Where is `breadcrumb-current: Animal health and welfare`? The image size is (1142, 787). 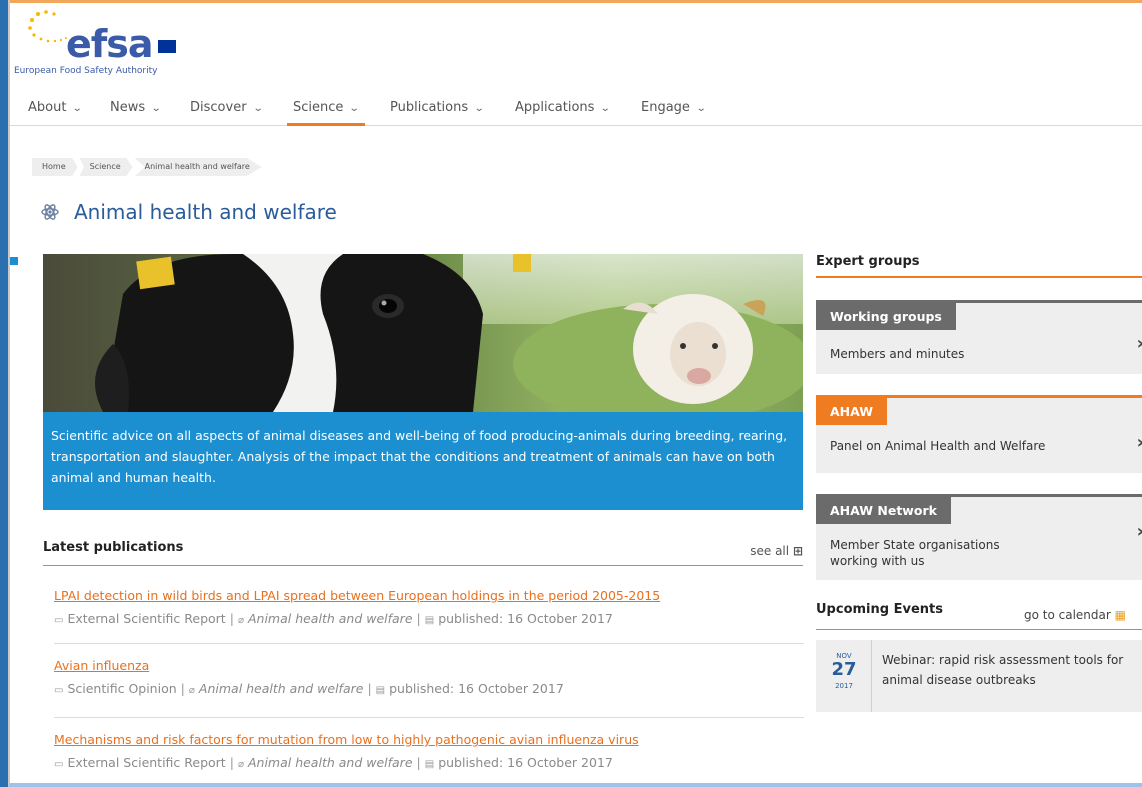
breadcrumb-current: Animal health and welfare is located at coordinates (198, 167).